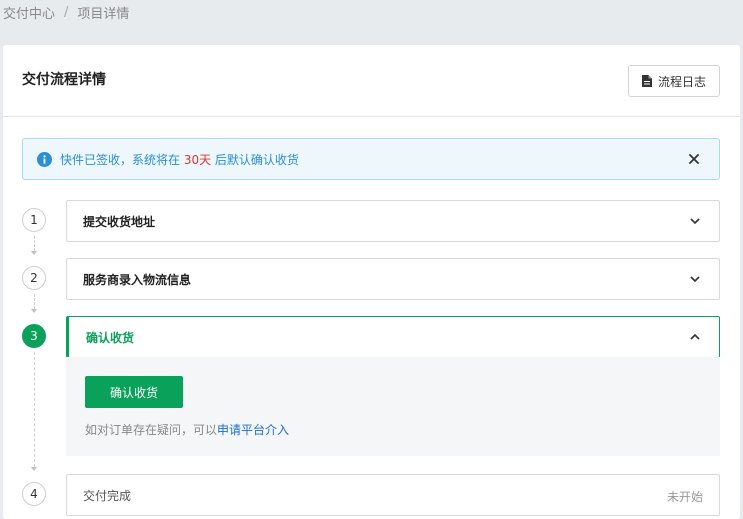 The height and width of the screenshot is (519, 743). Describe the element at coordinates (646, 81) in the screenshot. I see `document-icon` at that location.